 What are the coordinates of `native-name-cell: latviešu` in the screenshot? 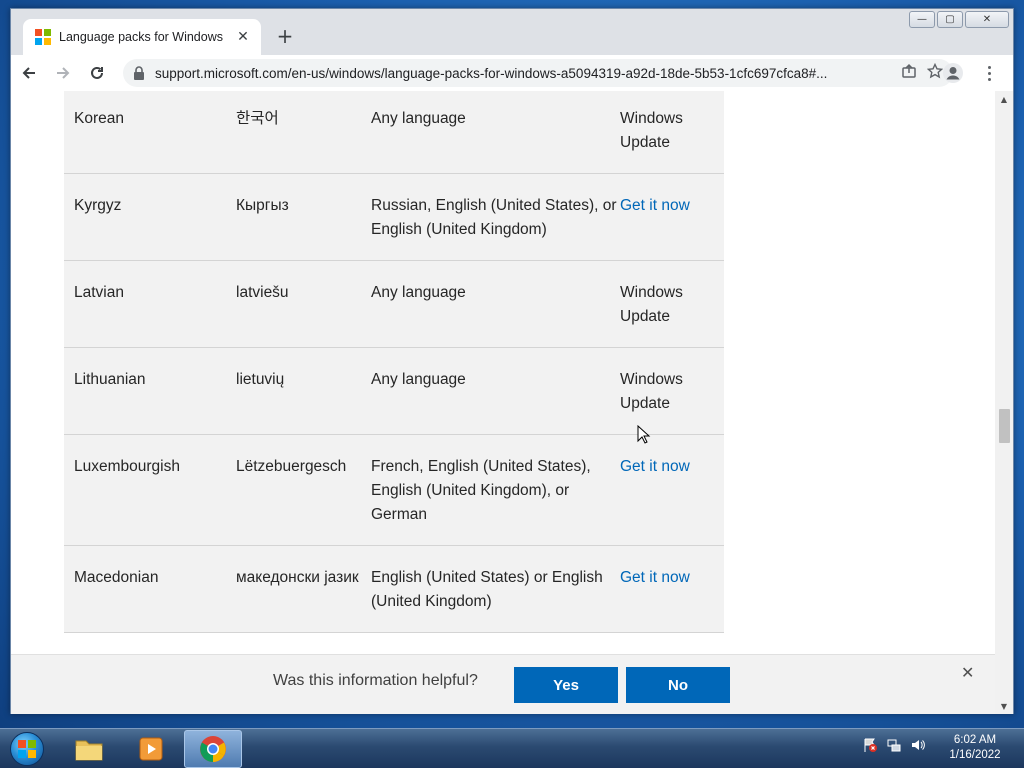 It's located at (262, 292).